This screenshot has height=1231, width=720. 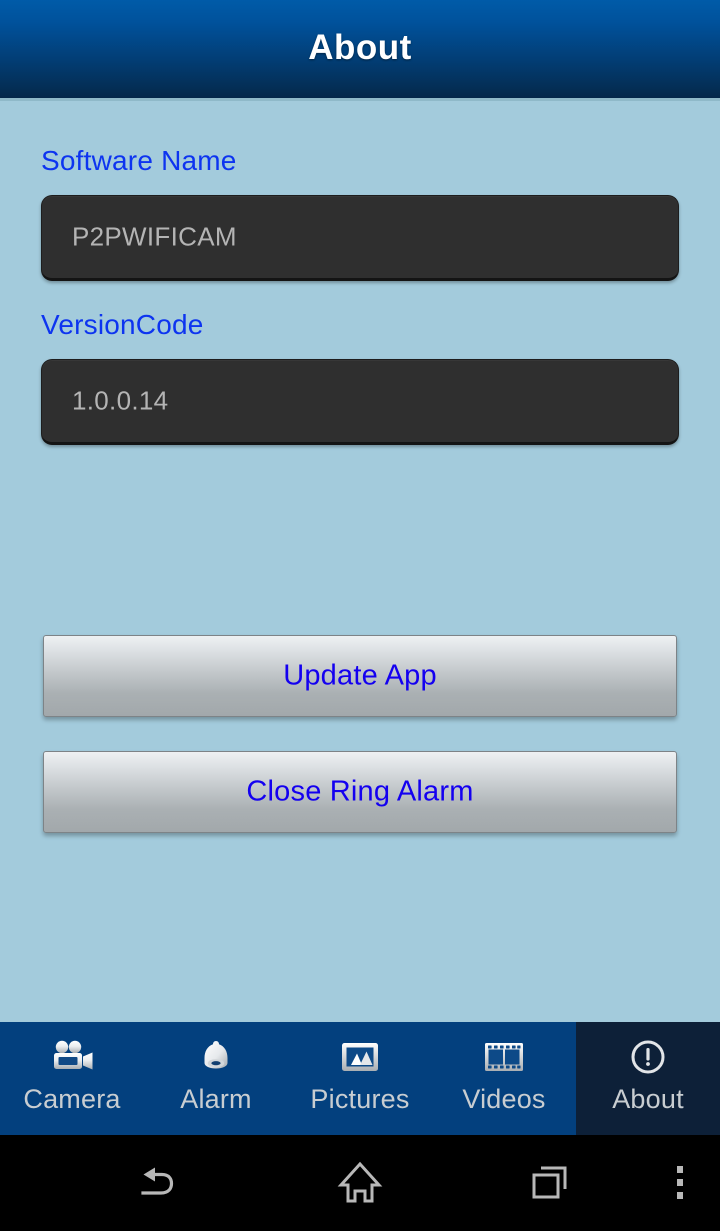 What do you see at coordinates (154, 236) in the screenshot?
I see `software-name-value: P2PWIFICAM` at bounding box center [154, 236].